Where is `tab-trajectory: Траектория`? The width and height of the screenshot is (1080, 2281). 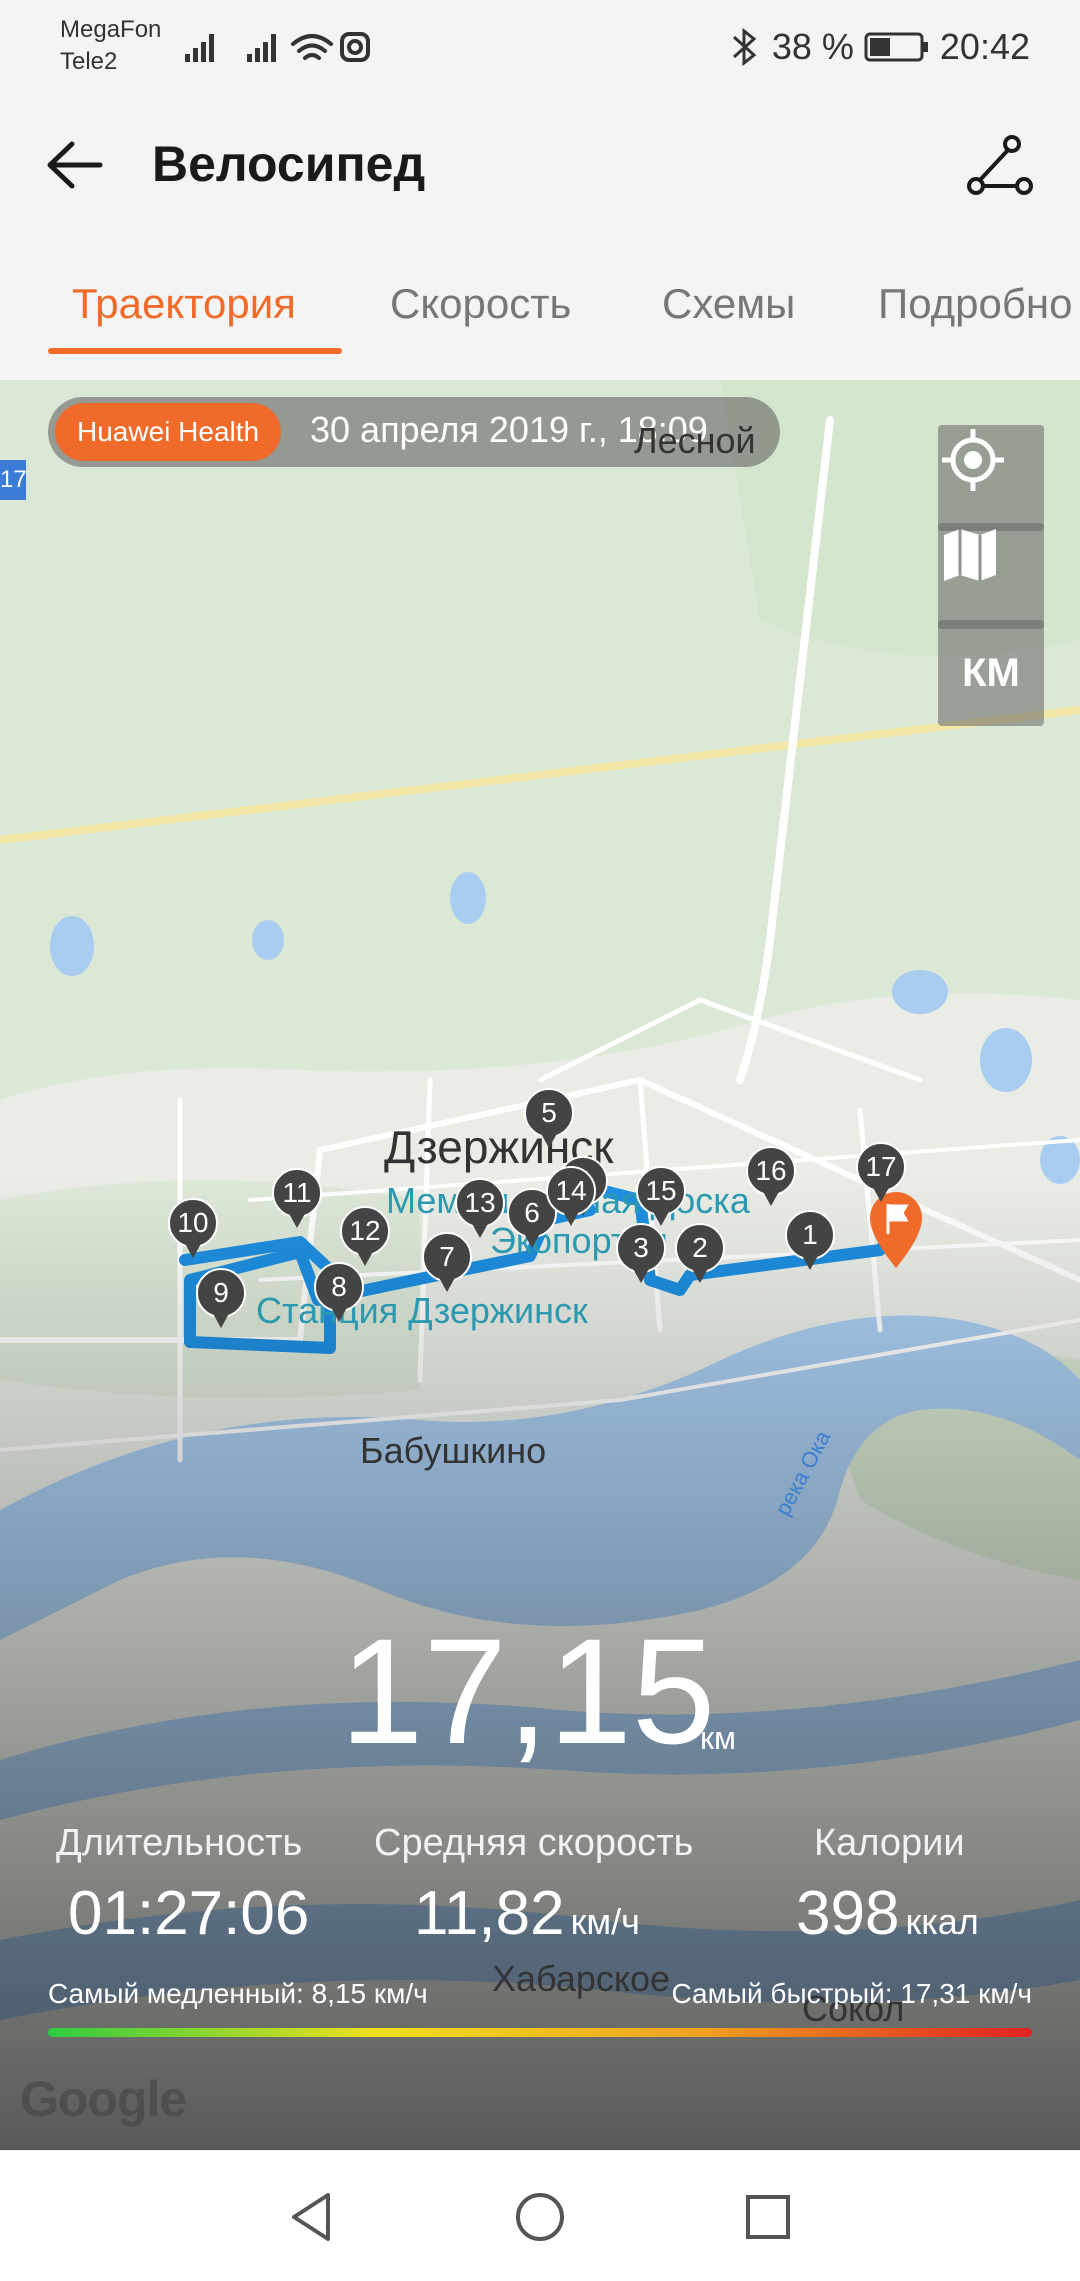
tab-trajectory: Траектория is located at coordinates (184, 304).